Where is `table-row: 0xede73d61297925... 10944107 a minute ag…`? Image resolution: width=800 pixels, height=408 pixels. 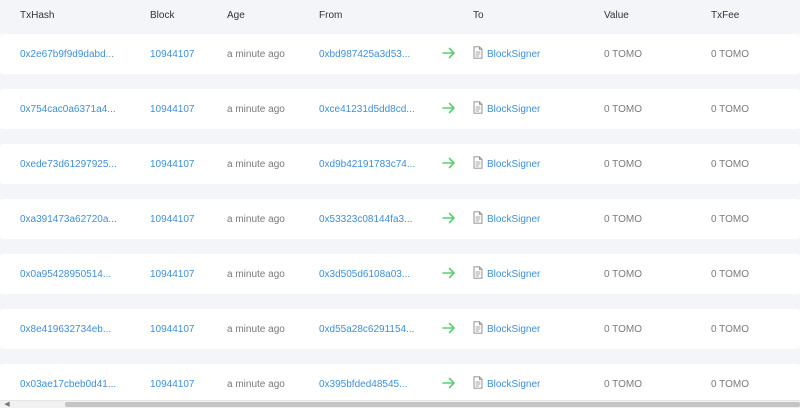
table-row: 0xede73d61297925... 10944107 a minute ag… is located at coordinates (400, 164).